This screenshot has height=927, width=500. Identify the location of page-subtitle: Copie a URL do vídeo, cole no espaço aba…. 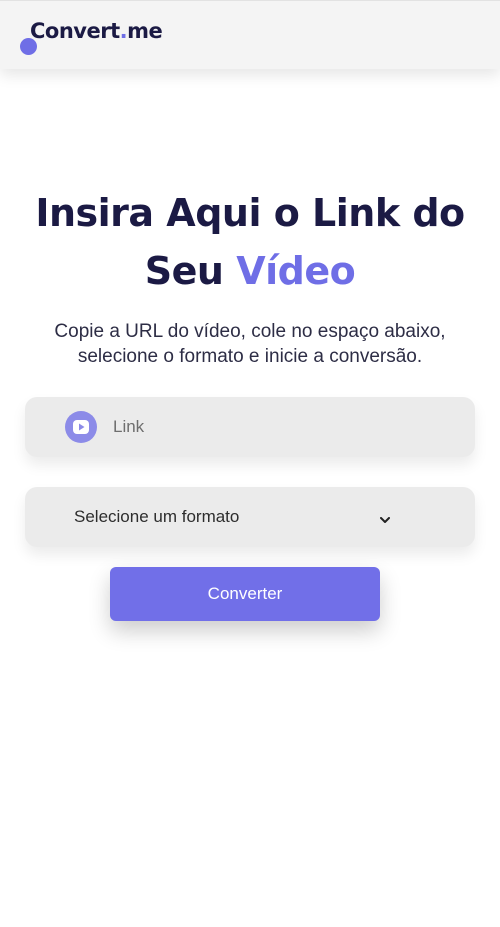
(250, 344).